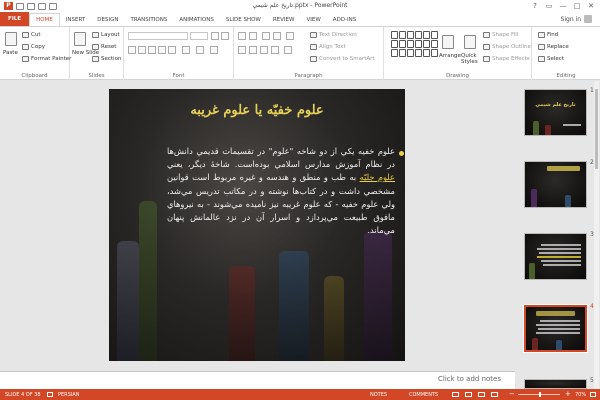  I want to click on reading-view-icon, so click(481, 394).